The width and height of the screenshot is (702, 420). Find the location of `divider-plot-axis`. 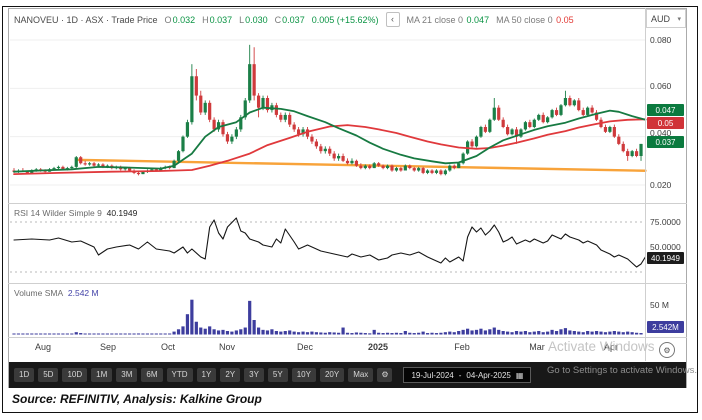

divider-plot-axis is located at coordinates (645, 184).